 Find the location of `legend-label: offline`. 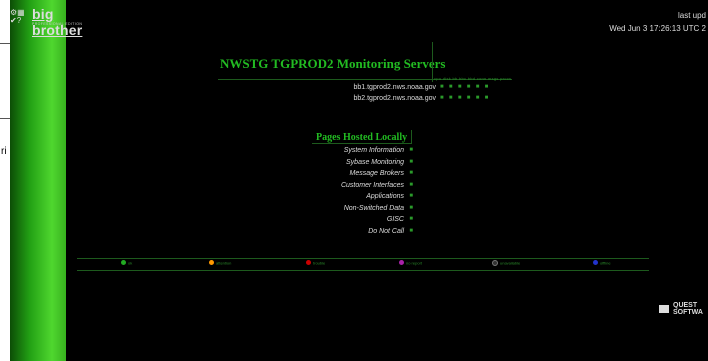

legend-label: offline is located at coordinates (605, 263).